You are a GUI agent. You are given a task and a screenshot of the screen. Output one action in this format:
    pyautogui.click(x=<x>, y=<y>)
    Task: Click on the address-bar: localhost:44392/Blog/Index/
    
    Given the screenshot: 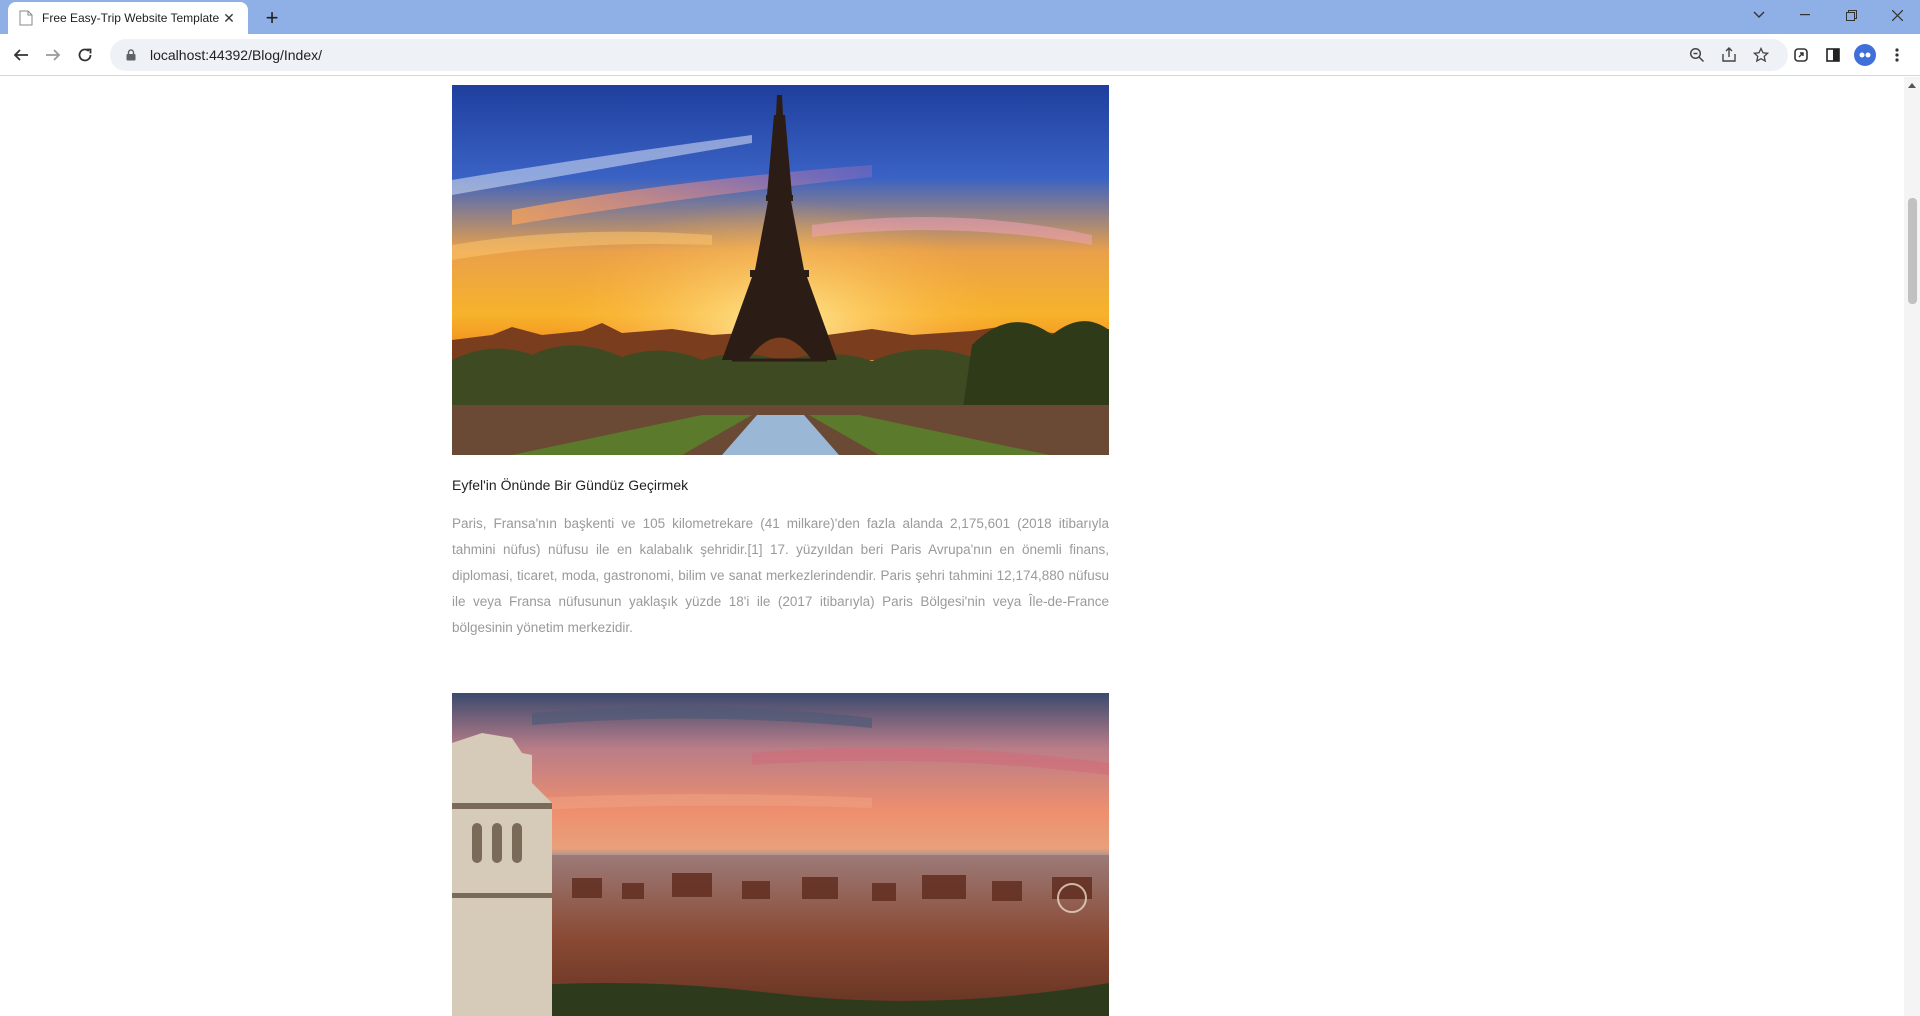 What is the action you would take?
    pyautogui.click(x=949, y=55)
    